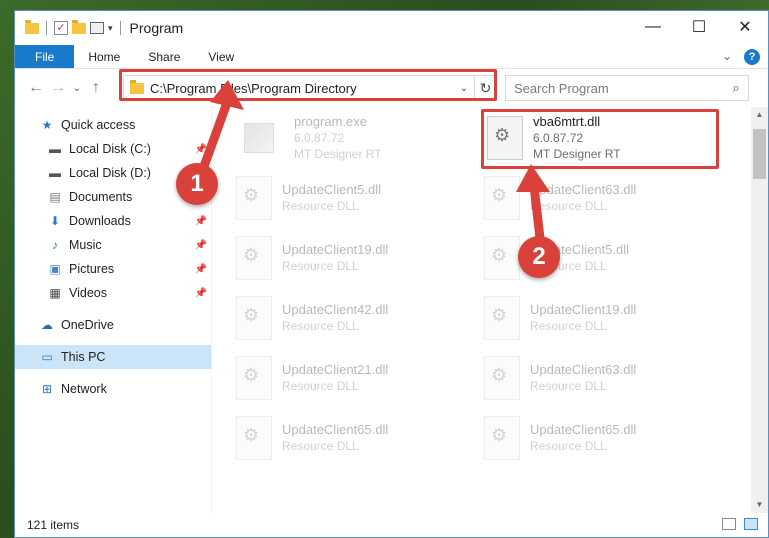 This screenshot has width=769, height=538. Describe the element at coordinates (197, 184) in the screenshot. I see `step-badge-1: 1` at that location.